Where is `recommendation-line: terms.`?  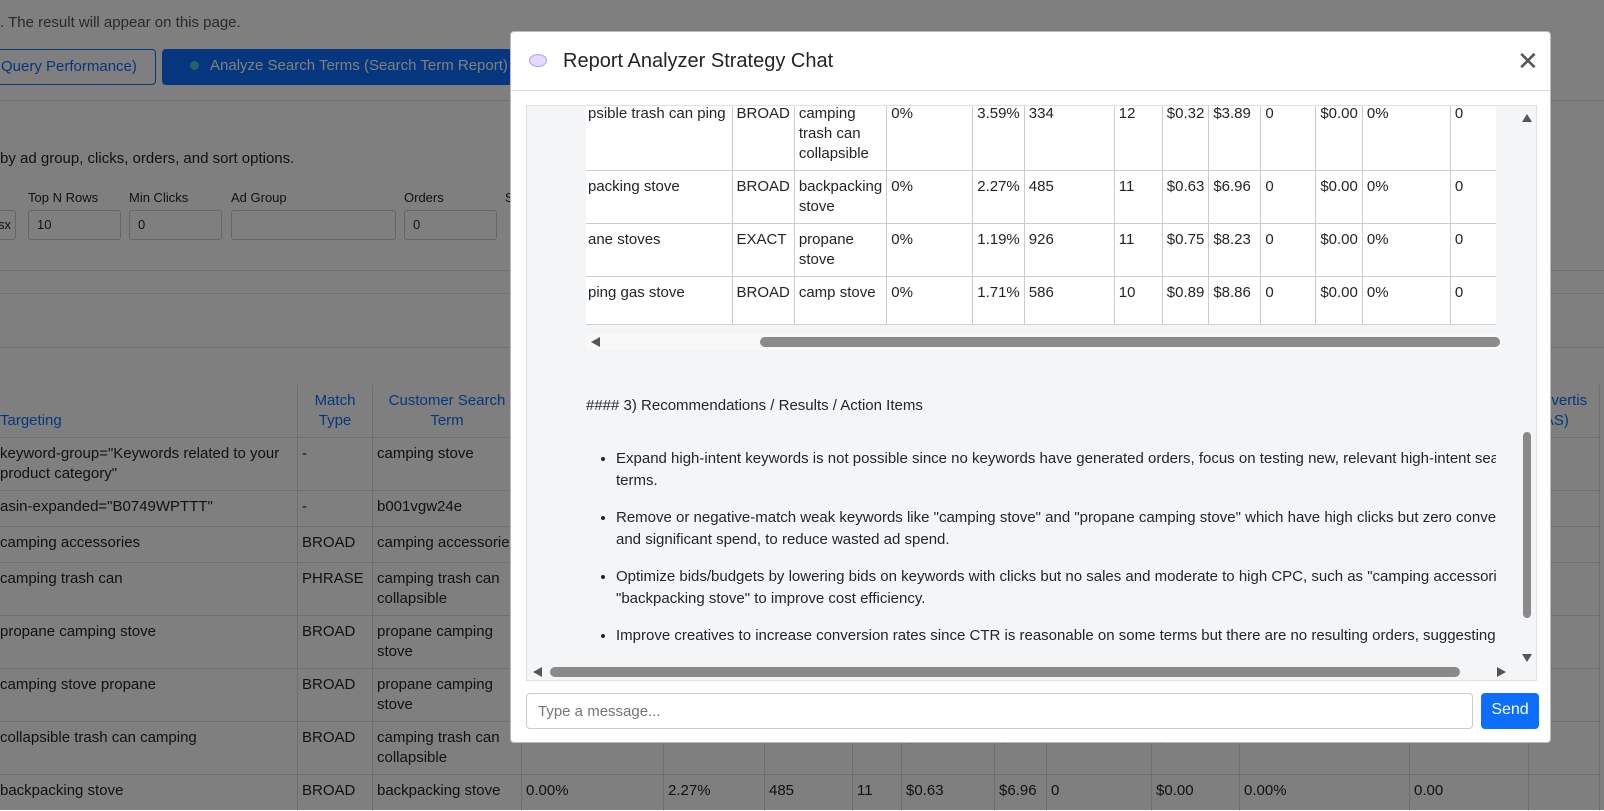 recommendation-line: terms. is located at coordinates (637, 480).